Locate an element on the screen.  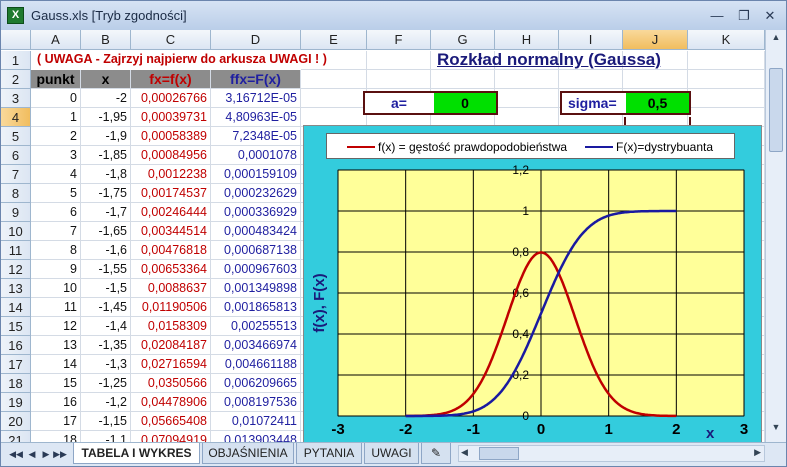
table-cell: 0,00246444 is located at coordinates (171, 212).